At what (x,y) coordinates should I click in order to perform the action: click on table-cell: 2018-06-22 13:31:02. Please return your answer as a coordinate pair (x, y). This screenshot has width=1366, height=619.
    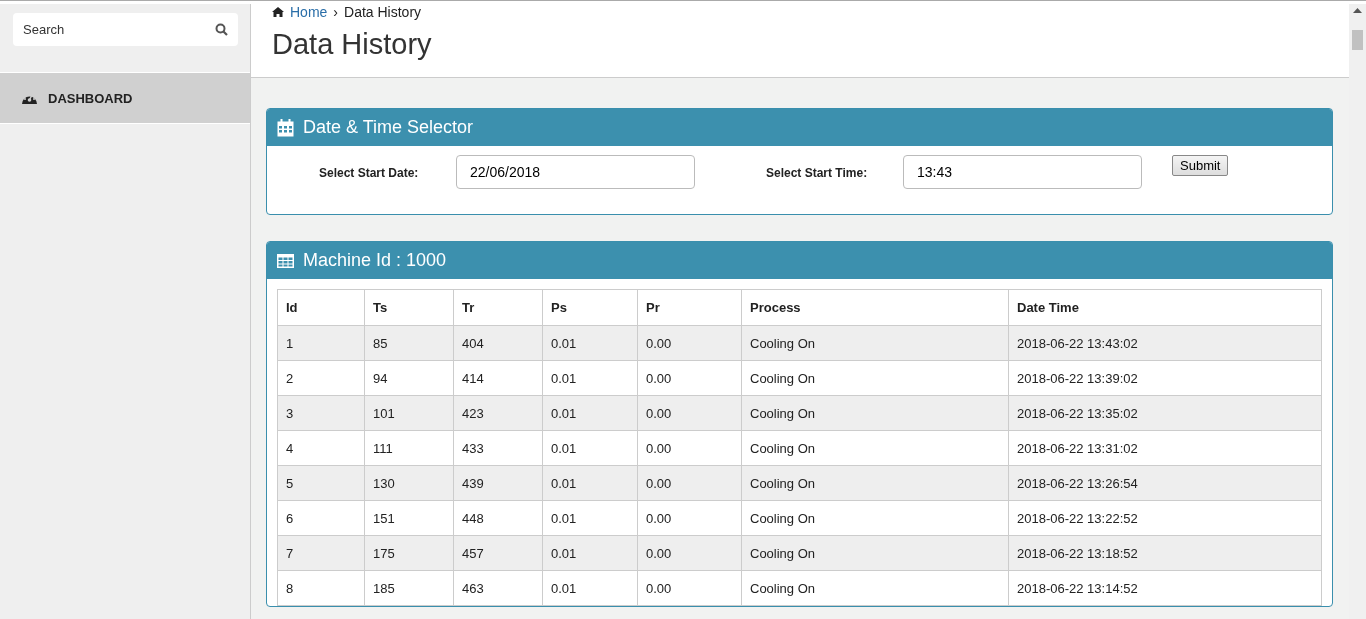
    Looking at the image, I should click on (1165, 448).